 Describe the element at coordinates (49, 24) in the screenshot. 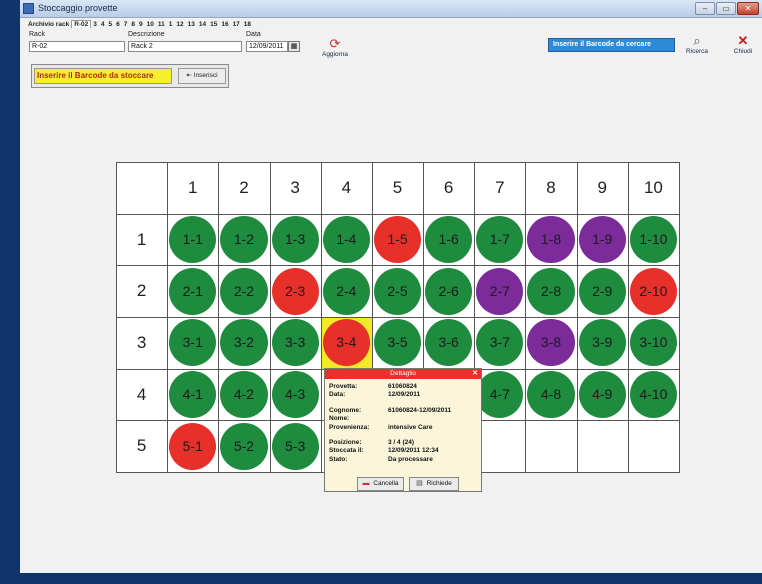

I see `archive-rack-label: Archivio rack` at that location.